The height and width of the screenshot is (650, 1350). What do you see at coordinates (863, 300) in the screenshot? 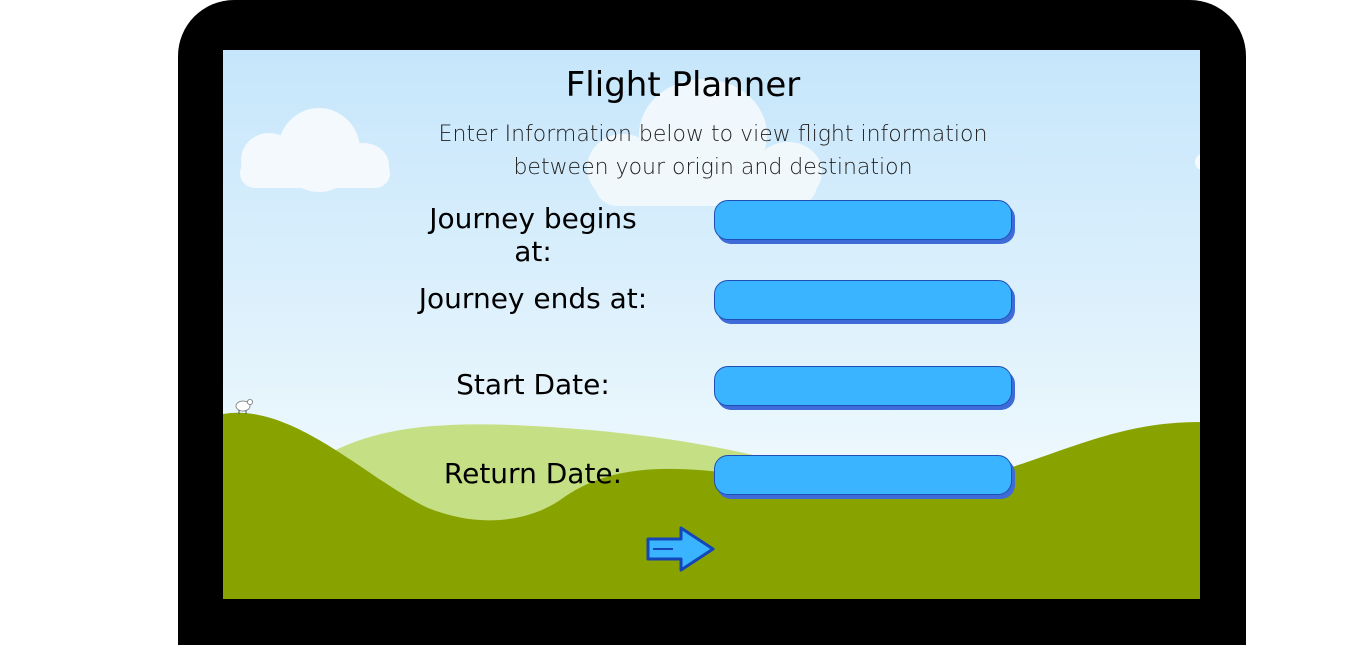
I see `destination-input` at bounding box center [863, 300].